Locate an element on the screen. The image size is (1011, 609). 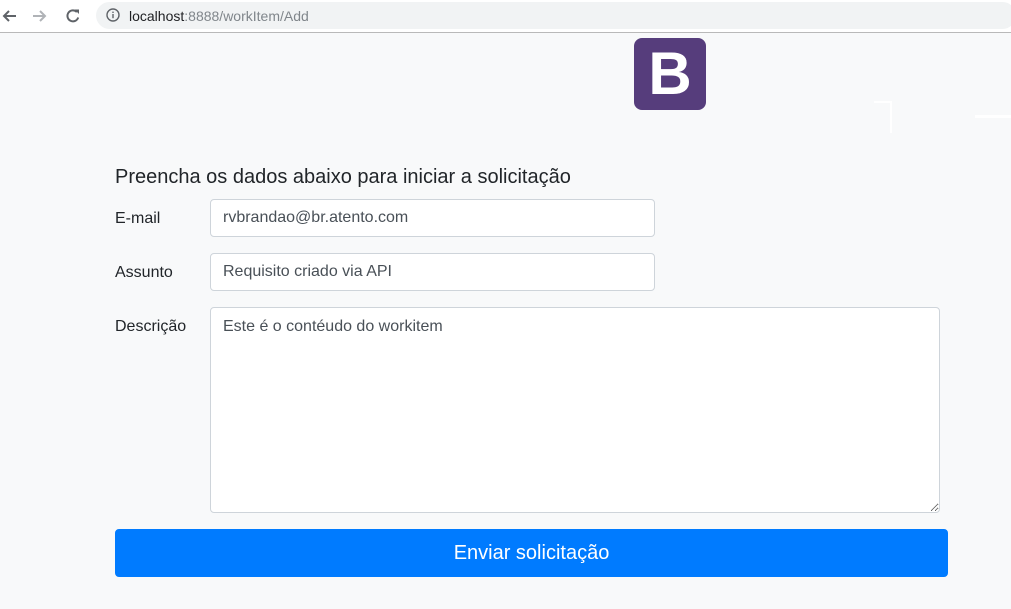
submit-button: Enviar solicitação is located at coordinates (531, 553).